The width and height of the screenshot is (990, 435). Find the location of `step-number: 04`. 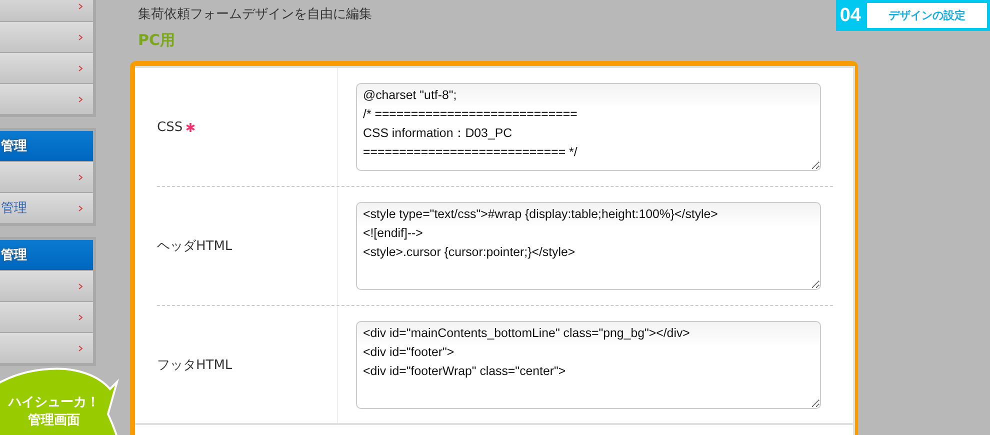

step-number: 04 is located at coordinates (850, 15).